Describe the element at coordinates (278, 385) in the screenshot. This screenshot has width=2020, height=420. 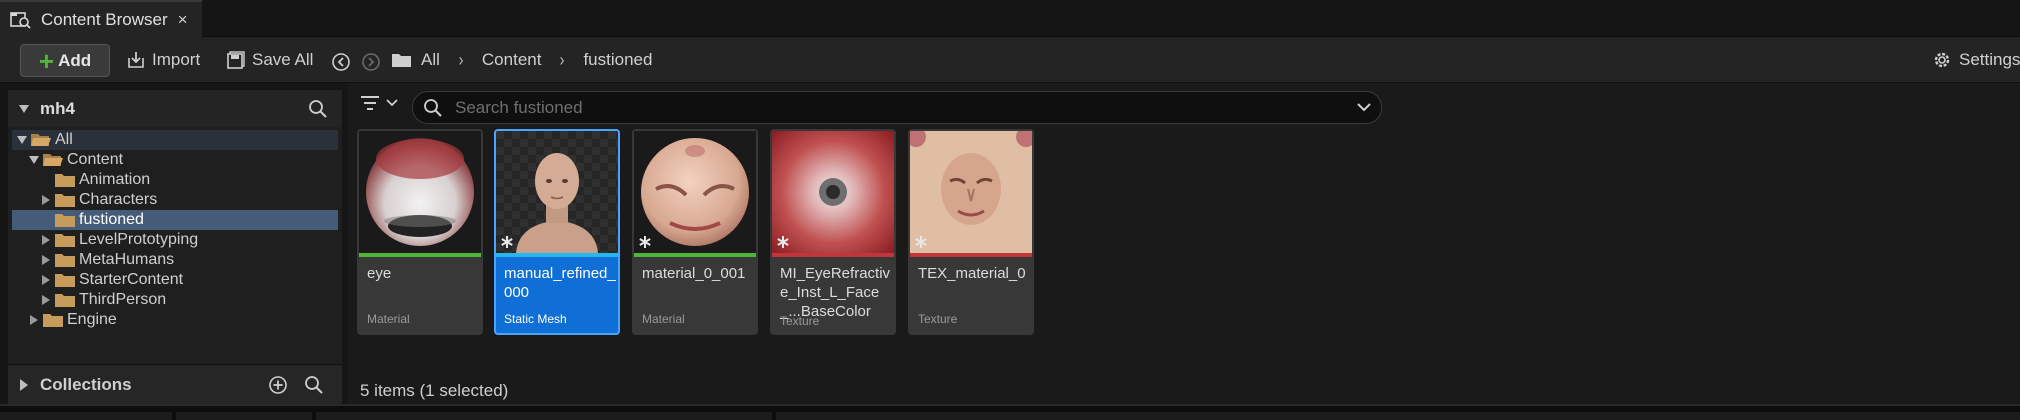
I see `add-collection-icon` at that location.